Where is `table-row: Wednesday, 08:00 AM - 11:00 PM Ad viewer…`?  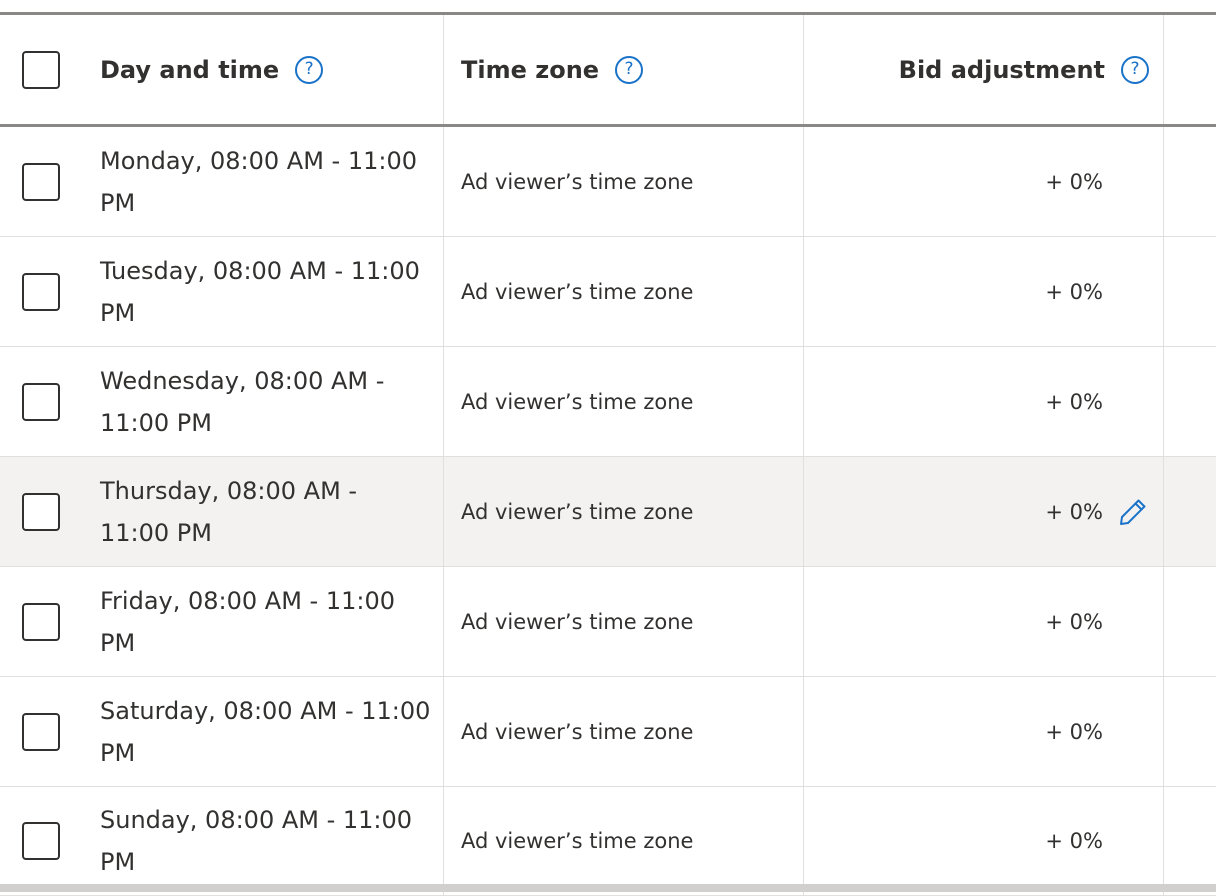 table-row: Wednesday, 08:00 AM - 11:00 PM Ad viewer… is located at coordinates (608, 402).